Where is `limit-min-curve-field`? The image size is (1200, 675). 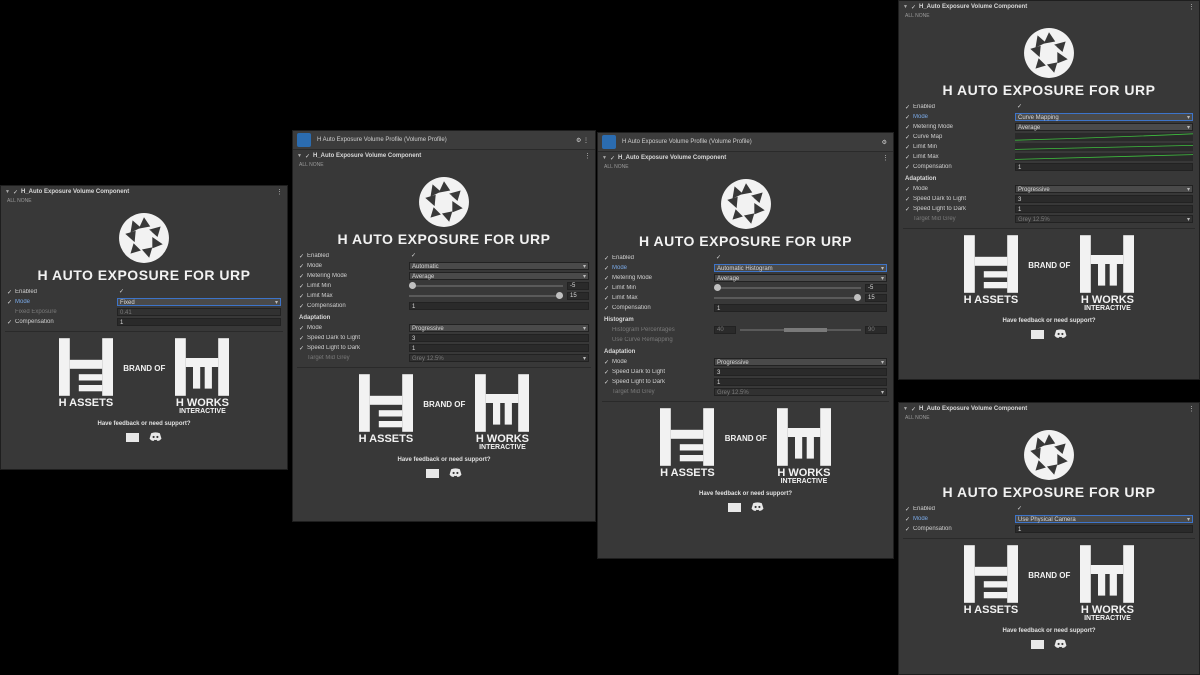
limit-min-curve-field is located at coordinates (1104, 147).